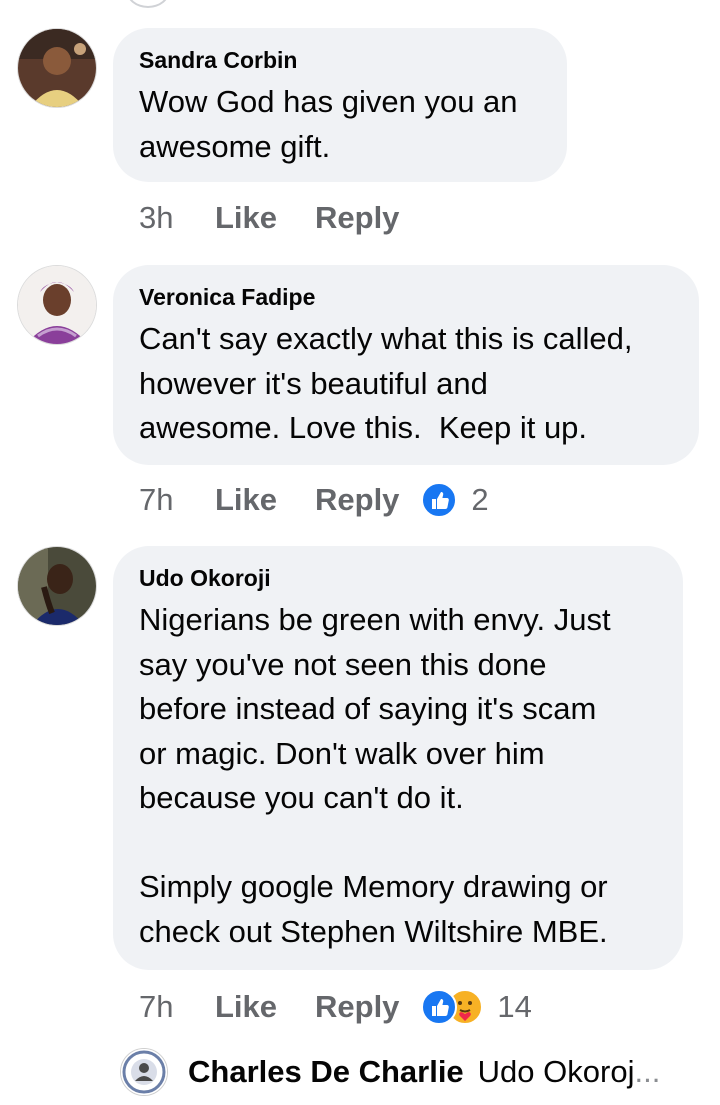 The width and height of the screenshot is (720, 1105). What do you see at coordinates (57, 68) in the screenshot?
I see `avatar-sandra` at bounding box center [57, 68].